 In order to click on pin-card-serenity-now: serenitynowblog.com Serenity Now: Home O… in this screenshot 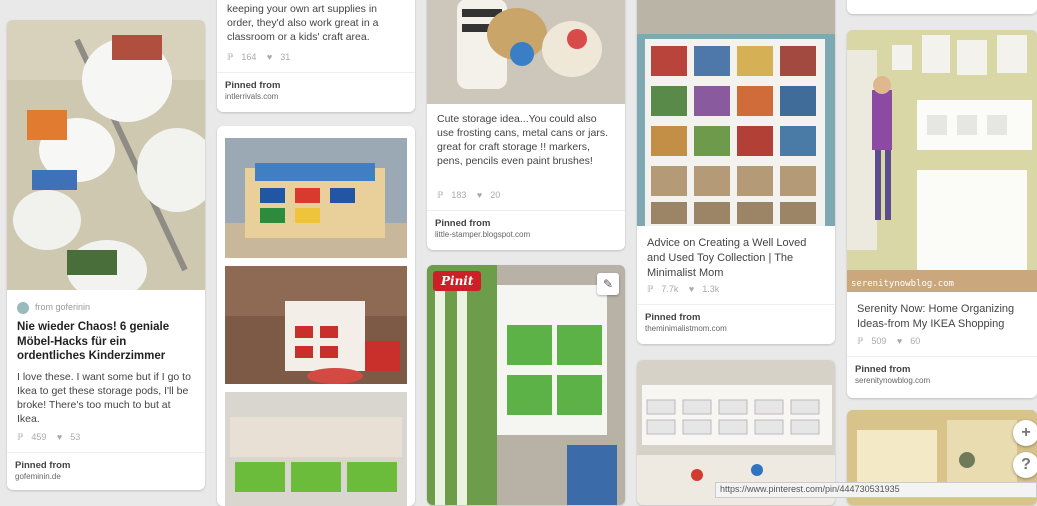, I will do `click(942, 214)`.